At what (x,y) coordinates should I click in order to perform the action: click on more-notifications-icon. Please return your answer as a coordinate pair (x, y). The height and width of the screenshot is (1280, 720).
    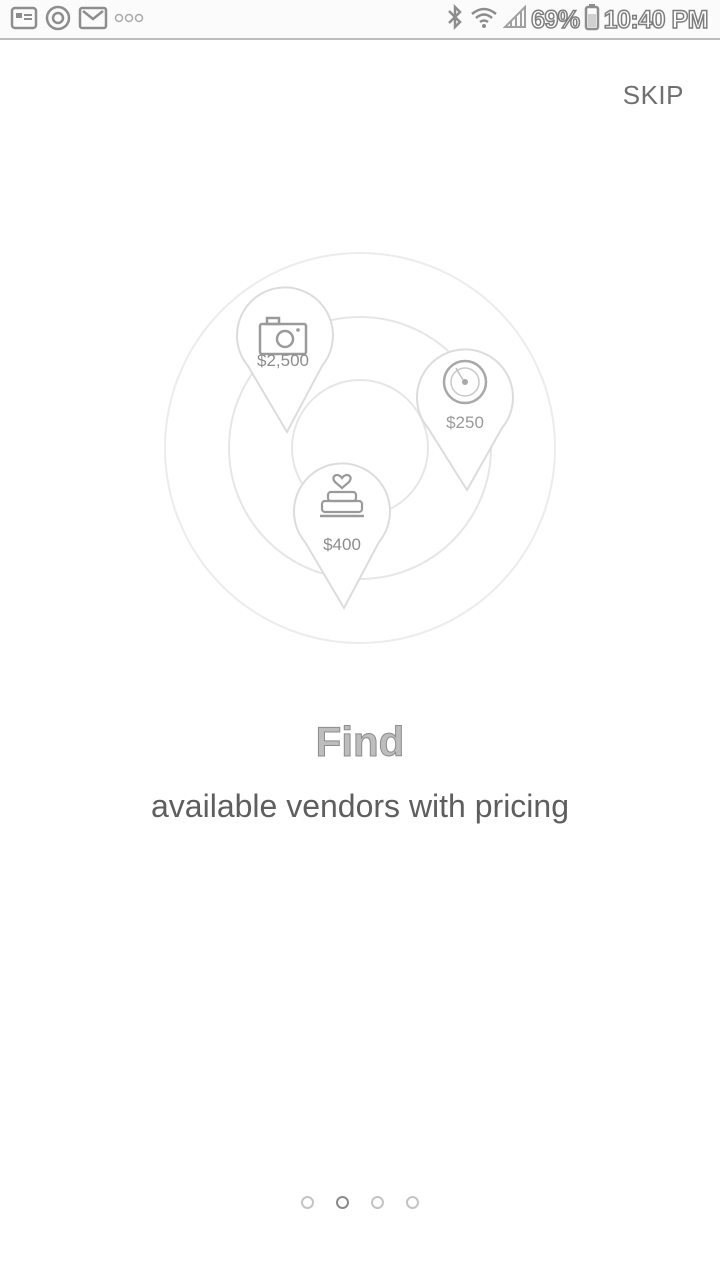
    Looking at the image, I should click on (129, 20).